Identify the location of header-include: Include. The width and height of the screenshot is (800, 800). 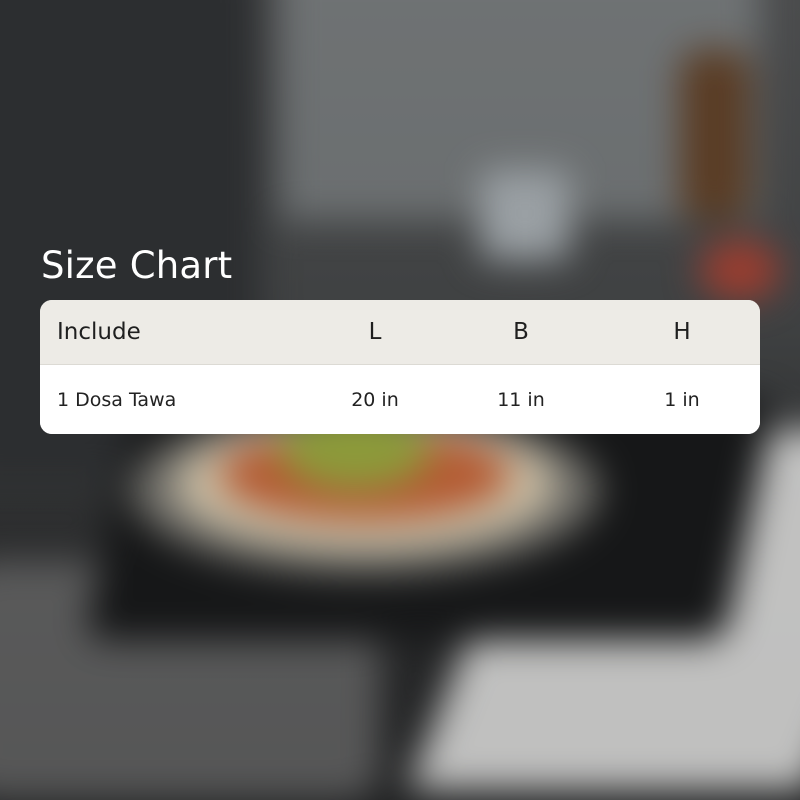
(99, 332).